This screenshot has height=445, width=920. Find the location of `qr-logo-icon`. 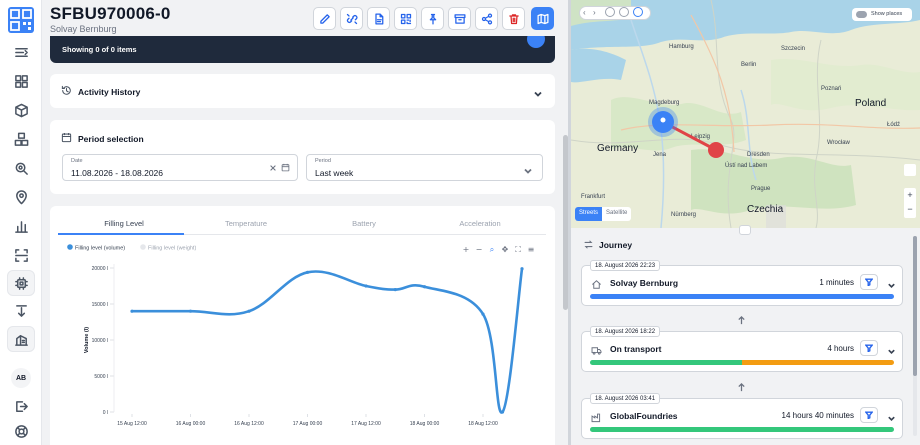

qr-logo-icon is located at coordinates (21, 20).